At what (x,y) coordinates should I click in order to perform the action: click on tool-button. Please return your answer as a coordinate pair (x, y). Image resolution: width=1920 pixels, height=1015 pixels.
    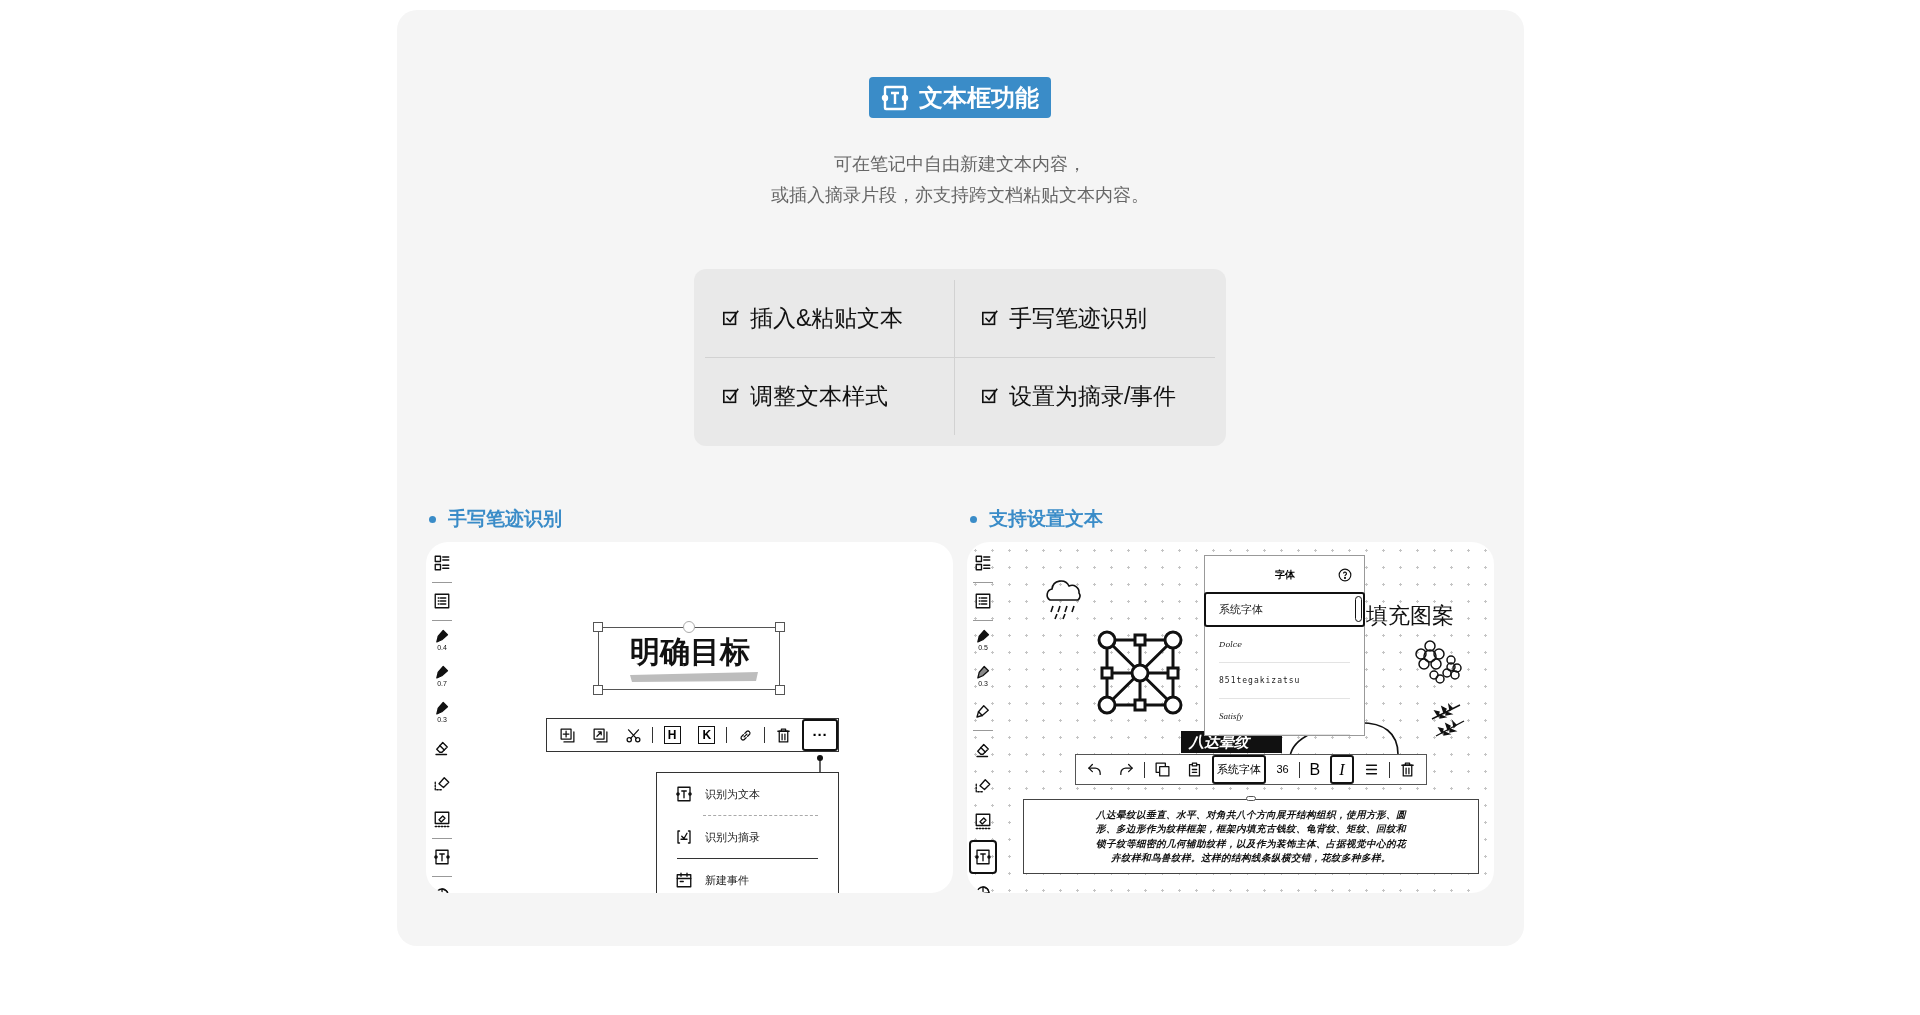
    Looking at the image, I should click on (983, 857).